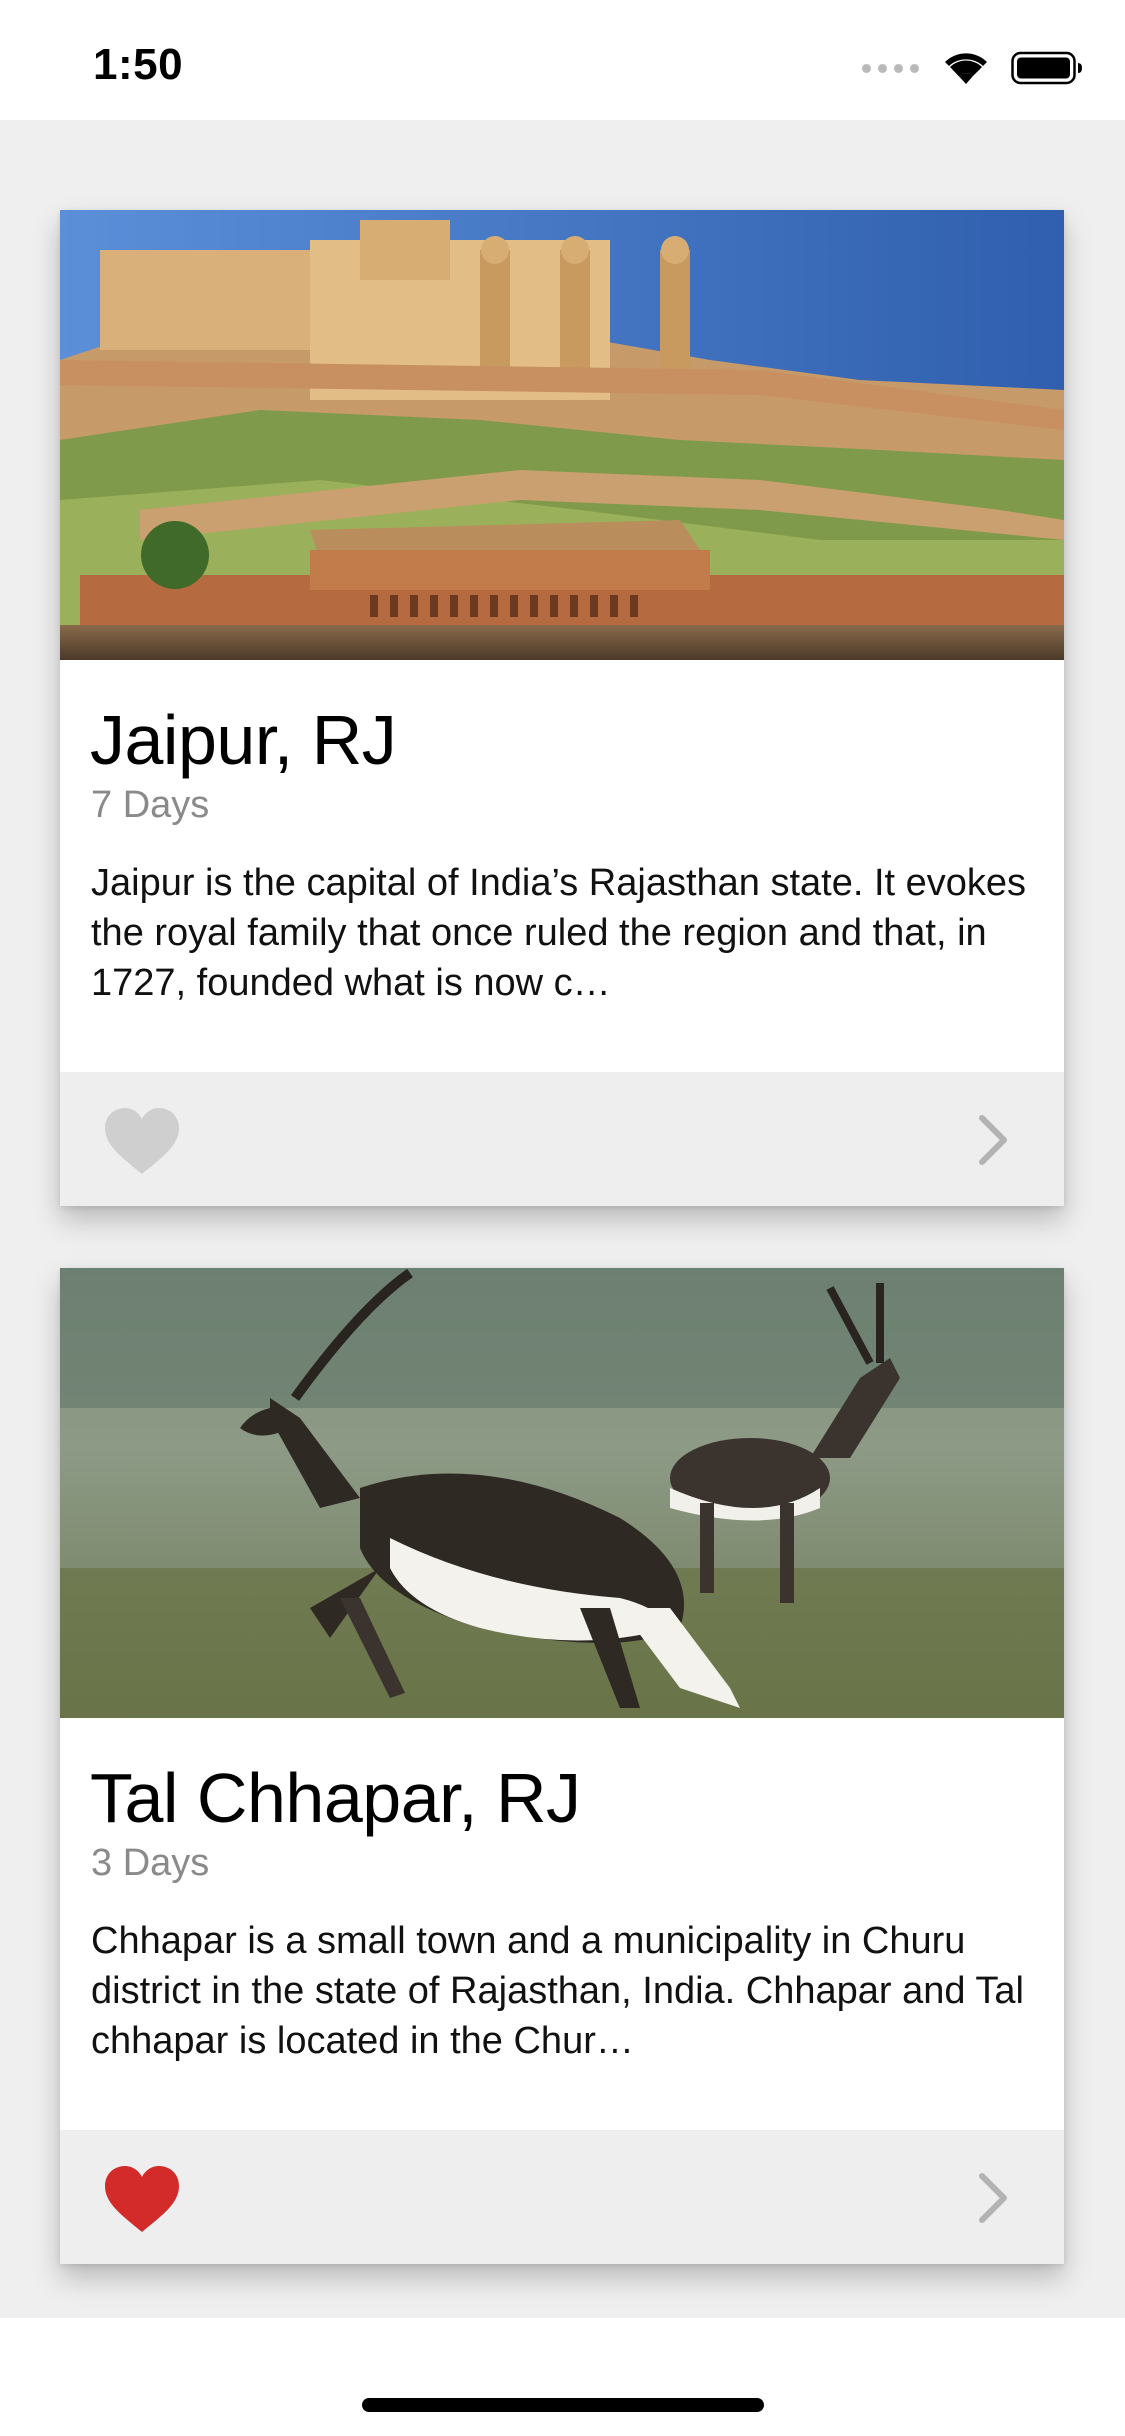  I want to click on status-time: 1:50, so click(138, 64).